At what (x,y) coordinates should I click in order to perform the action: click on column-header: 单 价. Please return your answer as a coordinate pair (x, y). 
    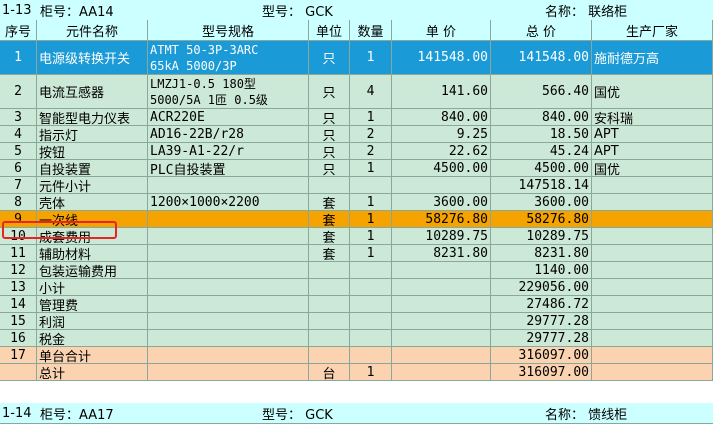
    Looking at the image, I should click on (441, 30).